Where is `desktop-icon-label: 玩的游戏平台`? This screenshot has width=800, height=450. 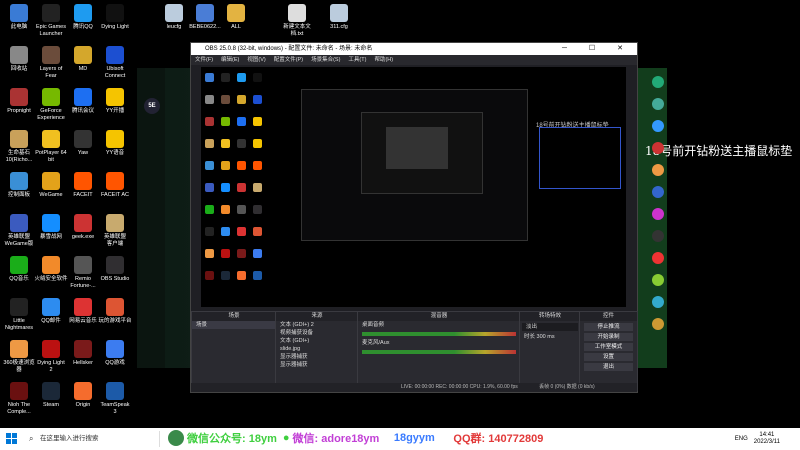 desktop-icon-label: 玩的游戏平台 is located at coordinates (115, 321).